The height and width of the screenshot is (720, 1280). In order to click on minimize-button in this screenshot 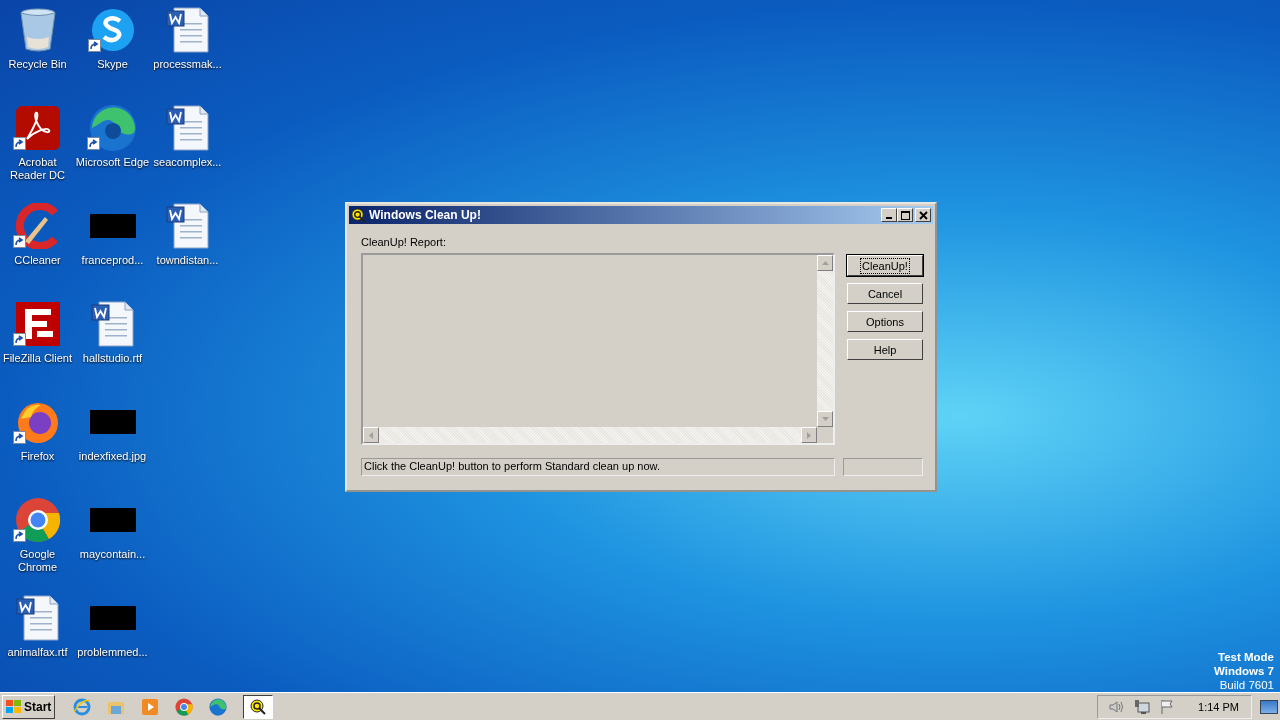, I will do `click(889, 215)`.